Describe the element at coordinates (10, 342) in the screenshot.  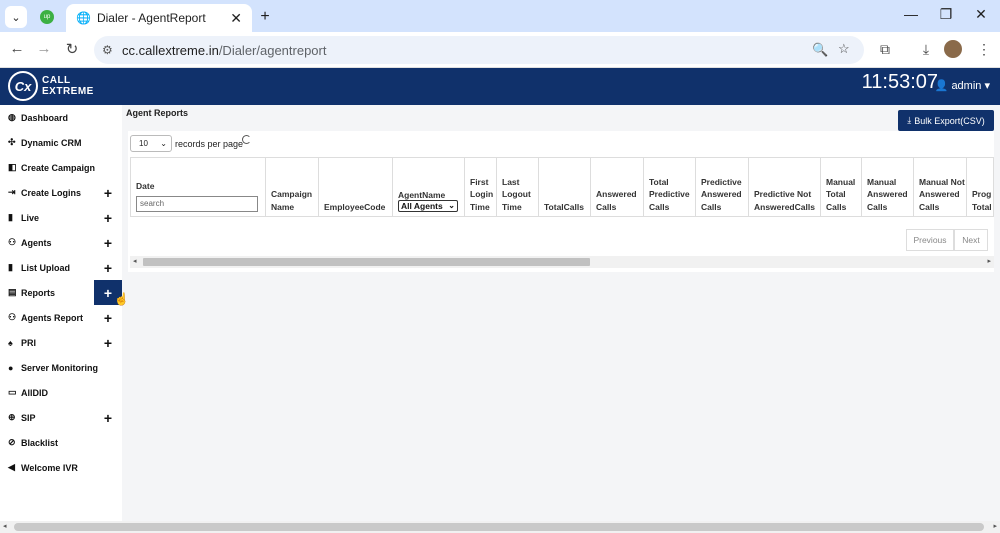
I see `bell-icon: ♠` at that location.